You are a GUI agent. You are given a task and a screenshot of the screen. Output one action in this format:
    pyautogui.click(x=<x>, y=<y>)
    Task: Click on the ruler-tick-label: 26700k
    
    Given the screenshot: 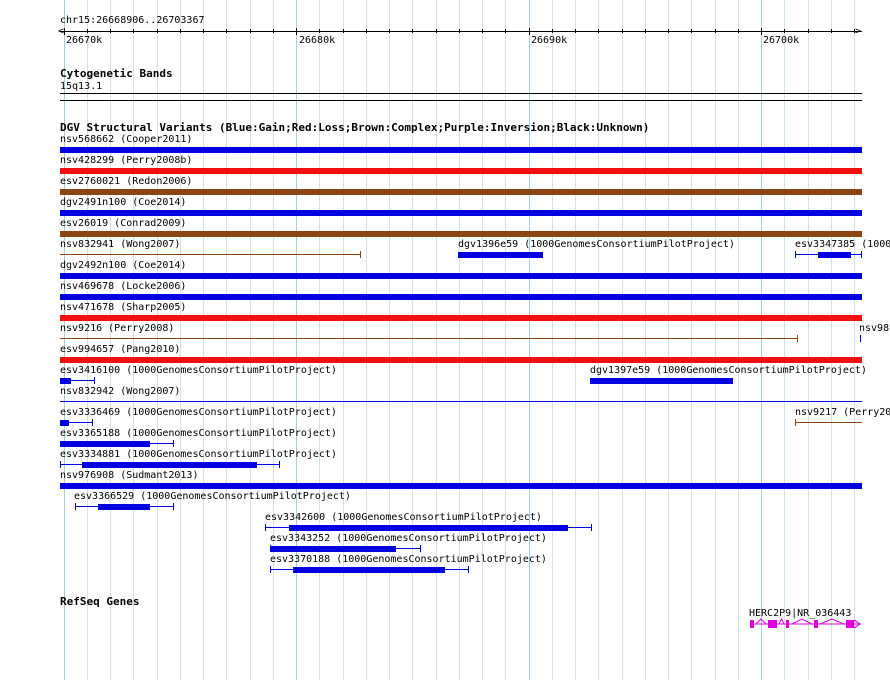 What is the action you would take?
    pyautogui.click(x=781, y=40)
    